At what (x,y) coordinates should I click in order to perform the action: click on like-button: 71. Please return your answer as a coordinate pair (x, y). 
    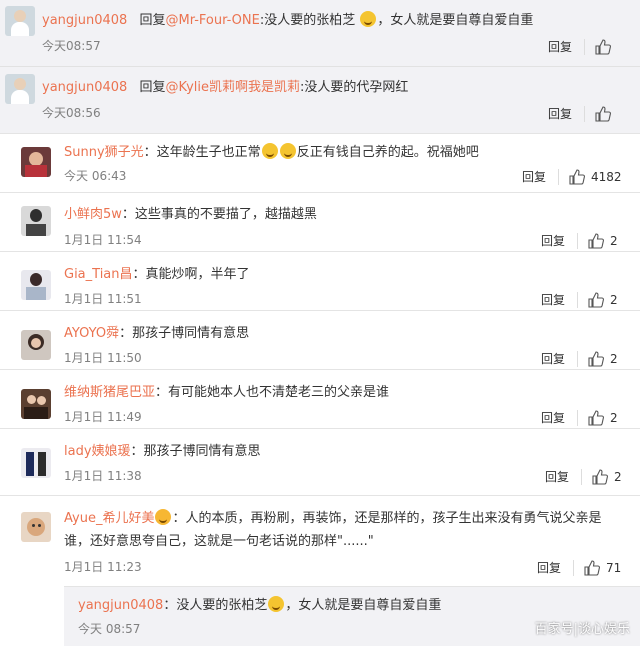
    Looking at the image, I should click on (602, 567).